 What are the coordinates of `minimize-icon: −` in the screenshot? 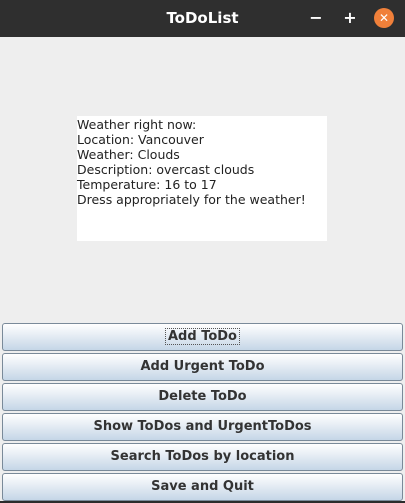 It's located at (316, 18).